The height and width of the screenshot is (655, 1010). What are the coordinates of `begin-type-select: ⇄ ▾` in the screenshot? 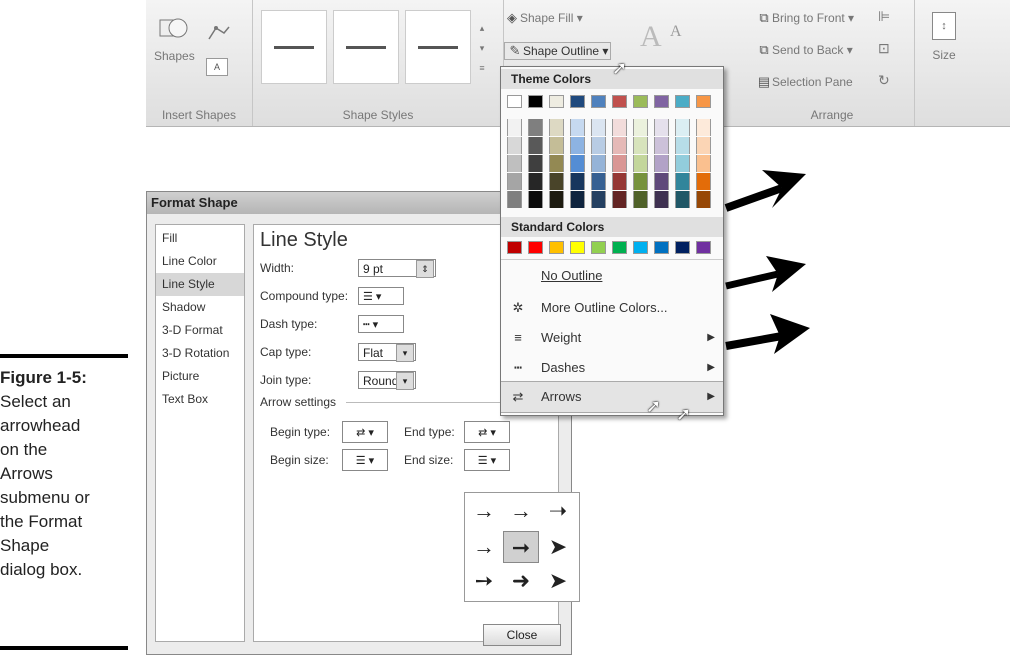 It's located at (365, 432).